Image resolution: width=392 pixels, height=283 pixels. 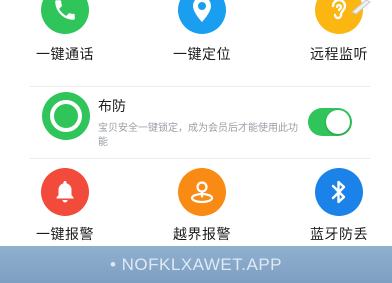 What do you see at coordinates (200, 158) in the screenshot?
I see `divider-bottom` at bounding box center [200, 158].